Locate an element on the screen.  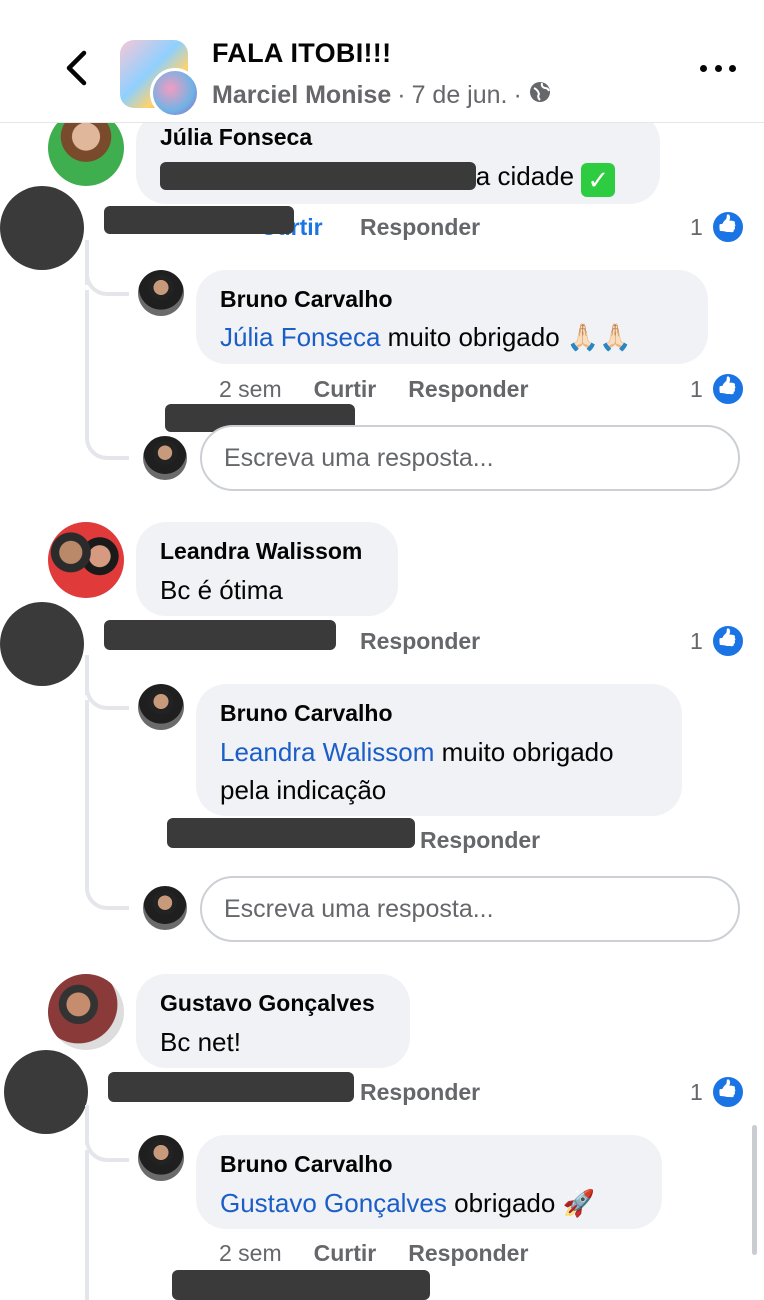
group-title: FALA ITOBI!!! is located at coordinates (301, 53).